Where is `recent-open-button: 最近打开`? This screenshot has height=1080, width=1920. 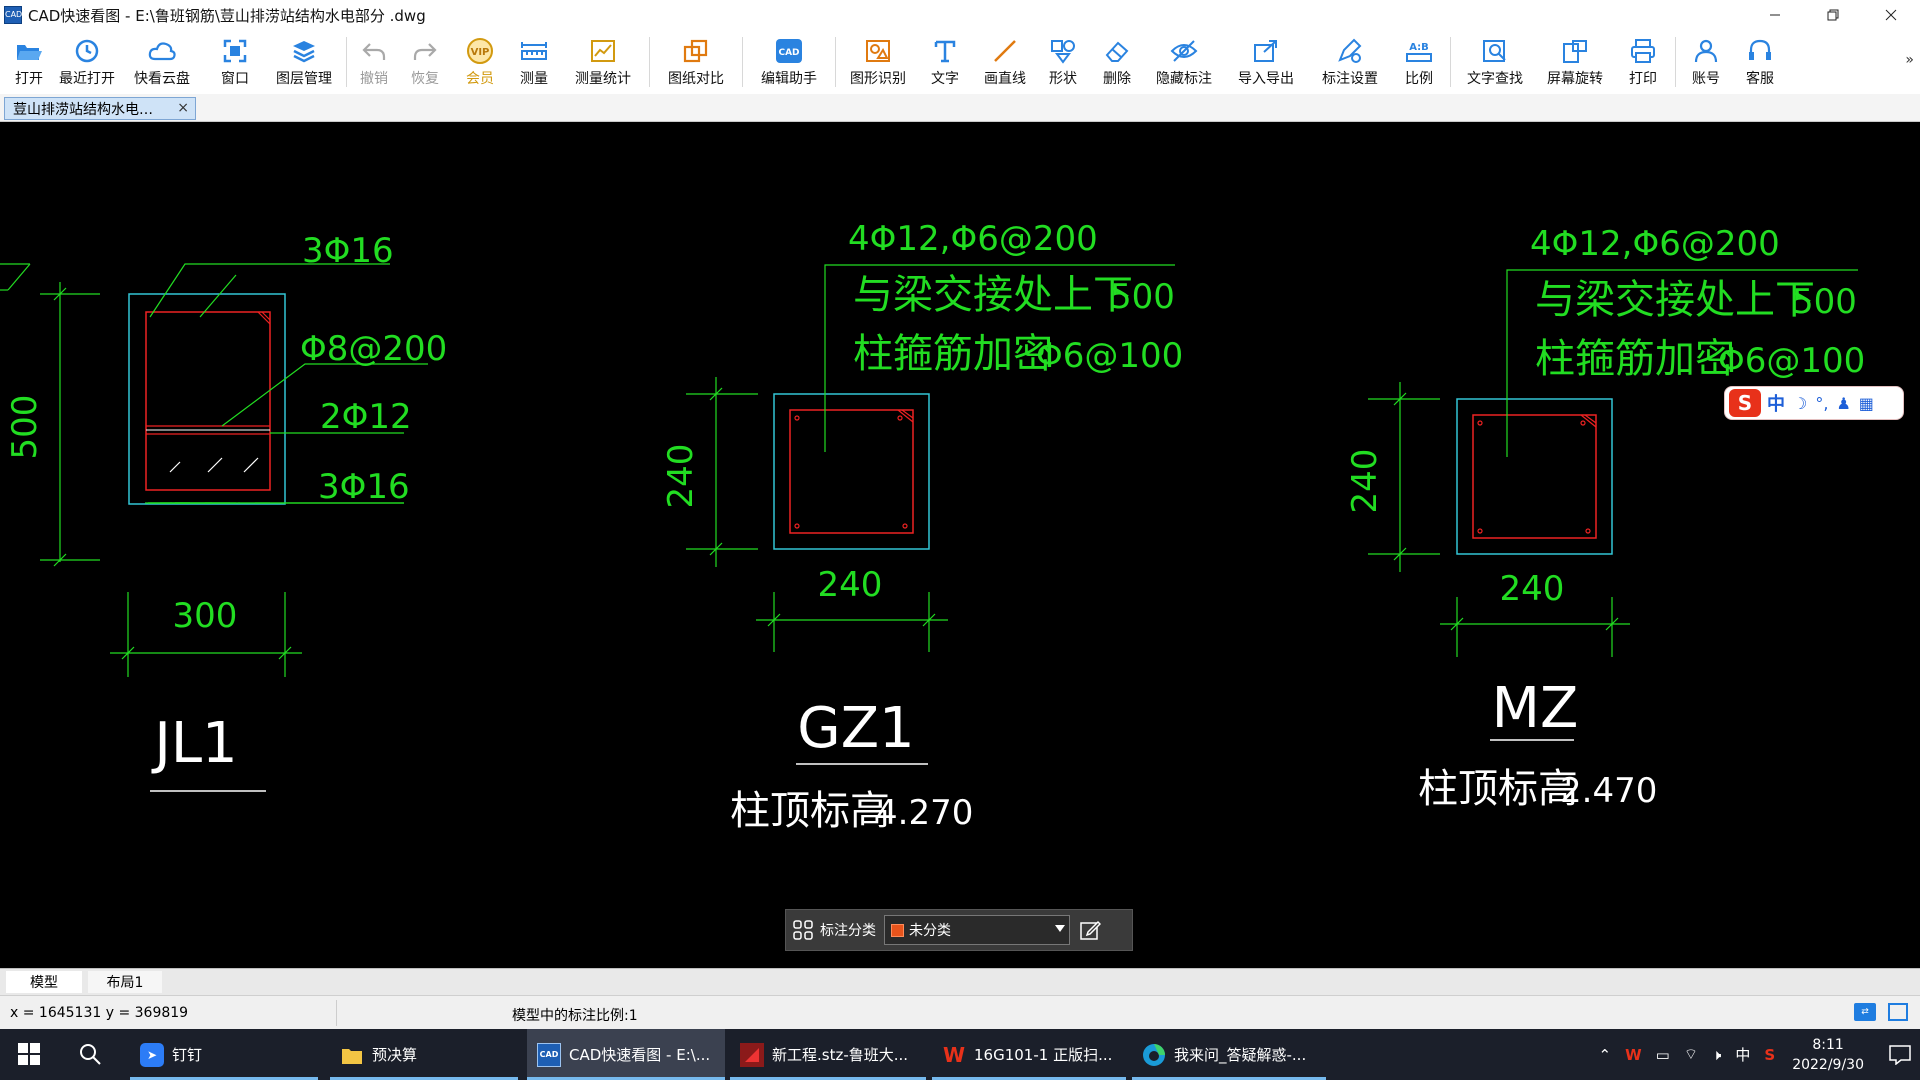 recent-open-button: 最近打开 is located at coordinates (87, 62).